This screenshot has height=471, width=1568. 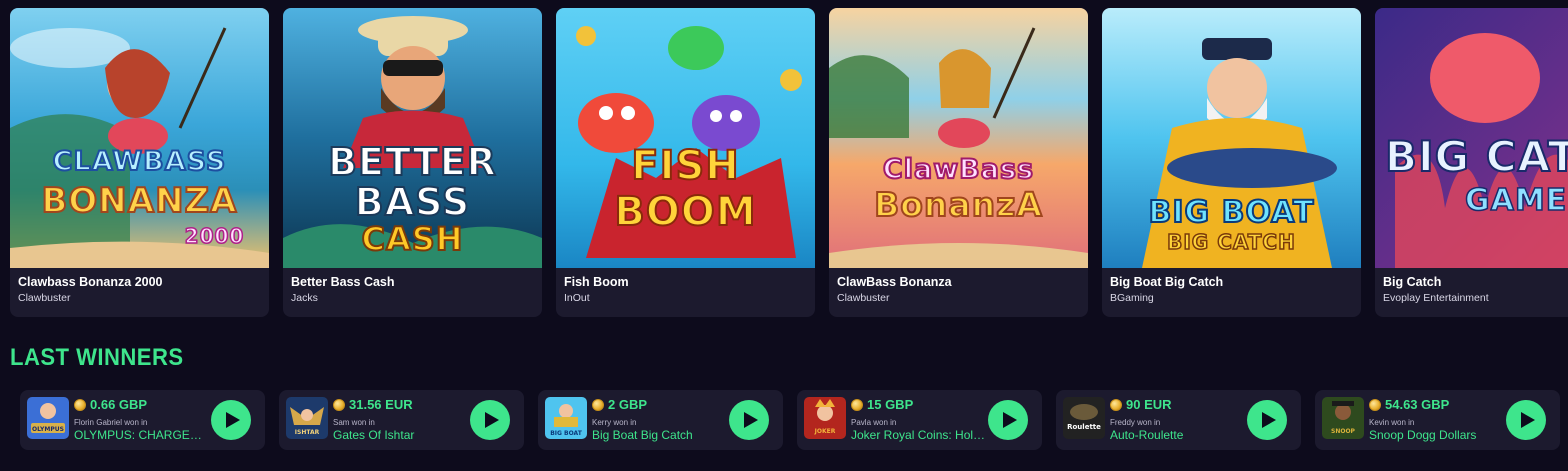 What do you see at coordinates (412, 239) in the screenshot?
I see `game-art-title: CASH` at bounding box center [412, 239].